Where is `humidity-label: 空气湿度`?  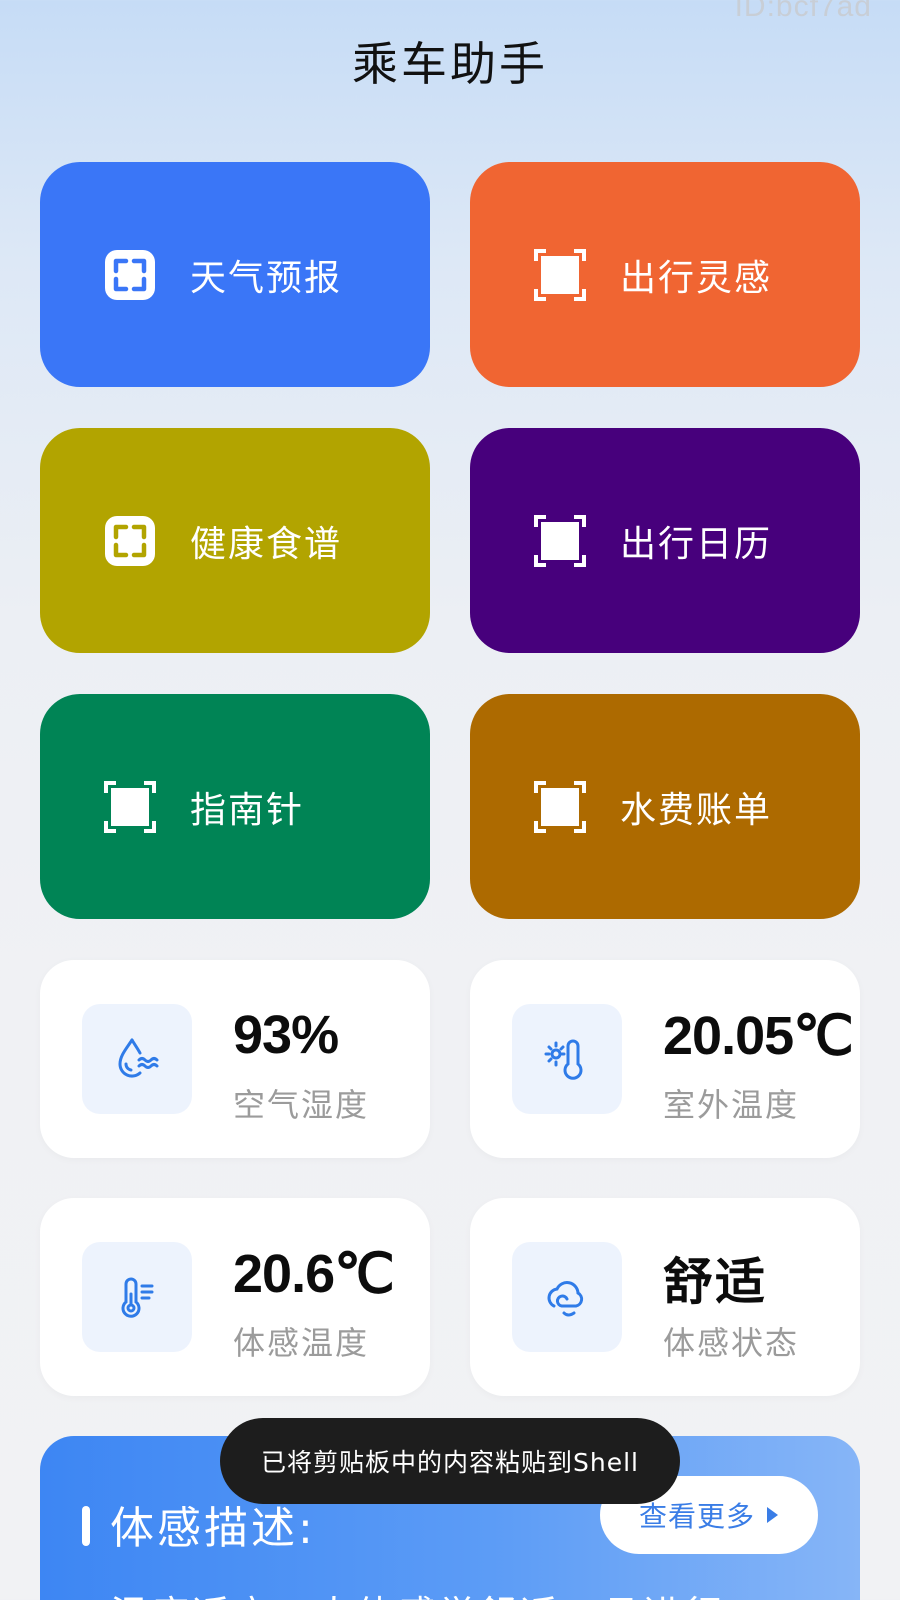 humidity-label: 空气湿度 is located at coordinates (301, 1105).